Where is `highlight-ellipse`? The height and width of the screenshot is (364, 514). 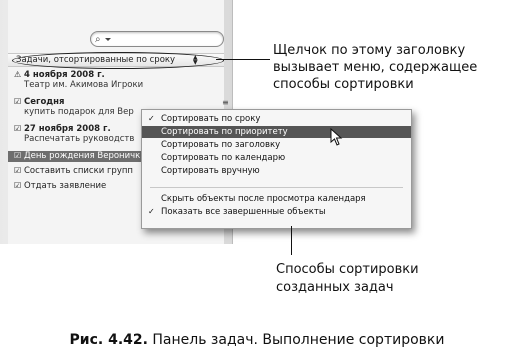
highlight-ellipse is located at coordinates (118, 60).